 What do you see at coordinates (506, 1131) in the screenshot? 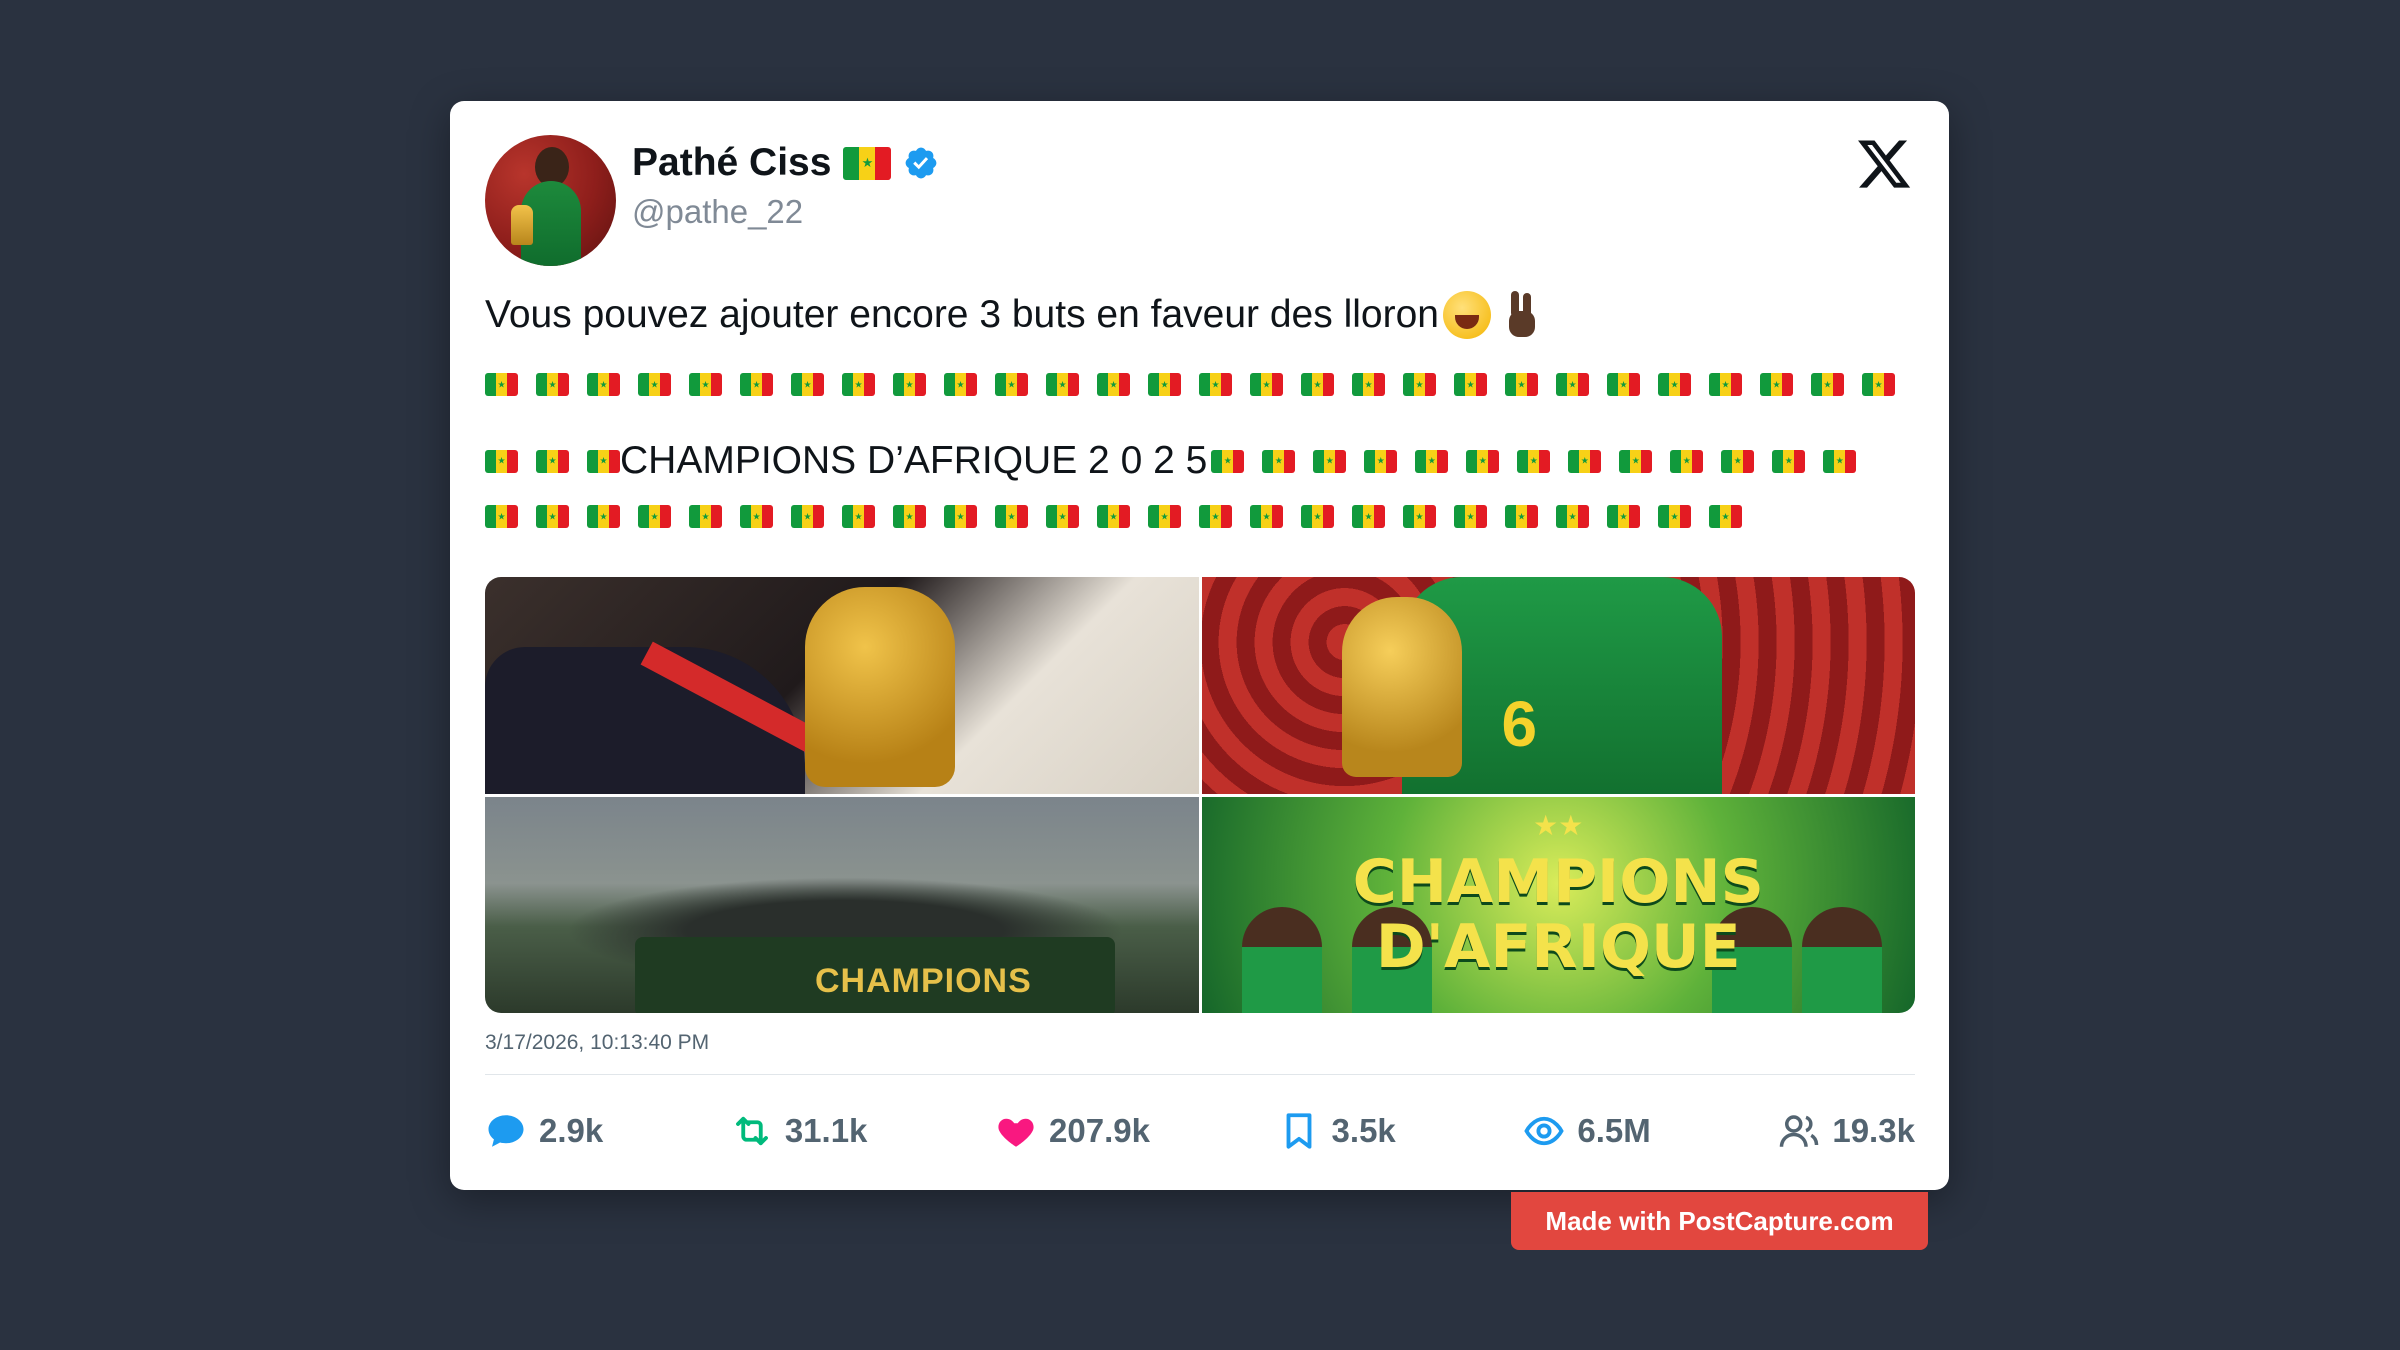
I see `reply-bubble-icon` at bounding box center [506, 1131].